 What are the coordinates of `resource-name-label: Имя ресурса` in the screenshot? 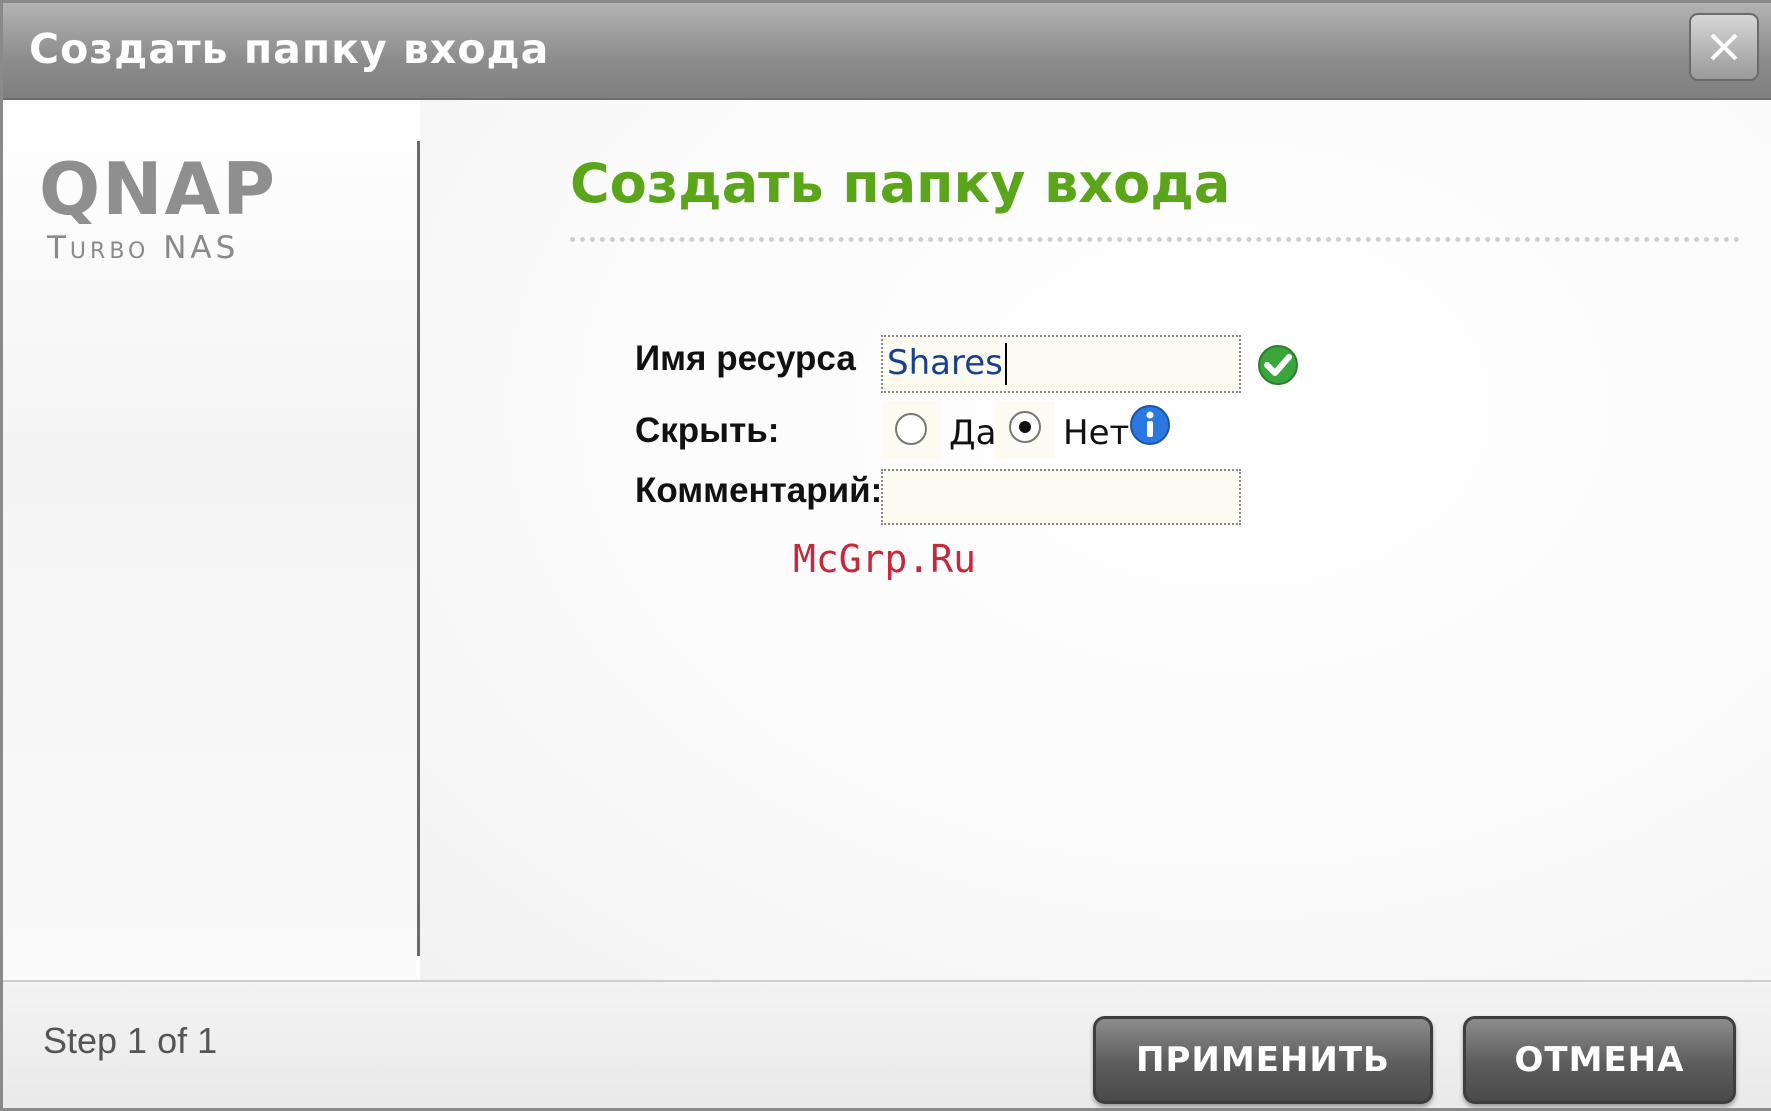 It's located at (745, 358).